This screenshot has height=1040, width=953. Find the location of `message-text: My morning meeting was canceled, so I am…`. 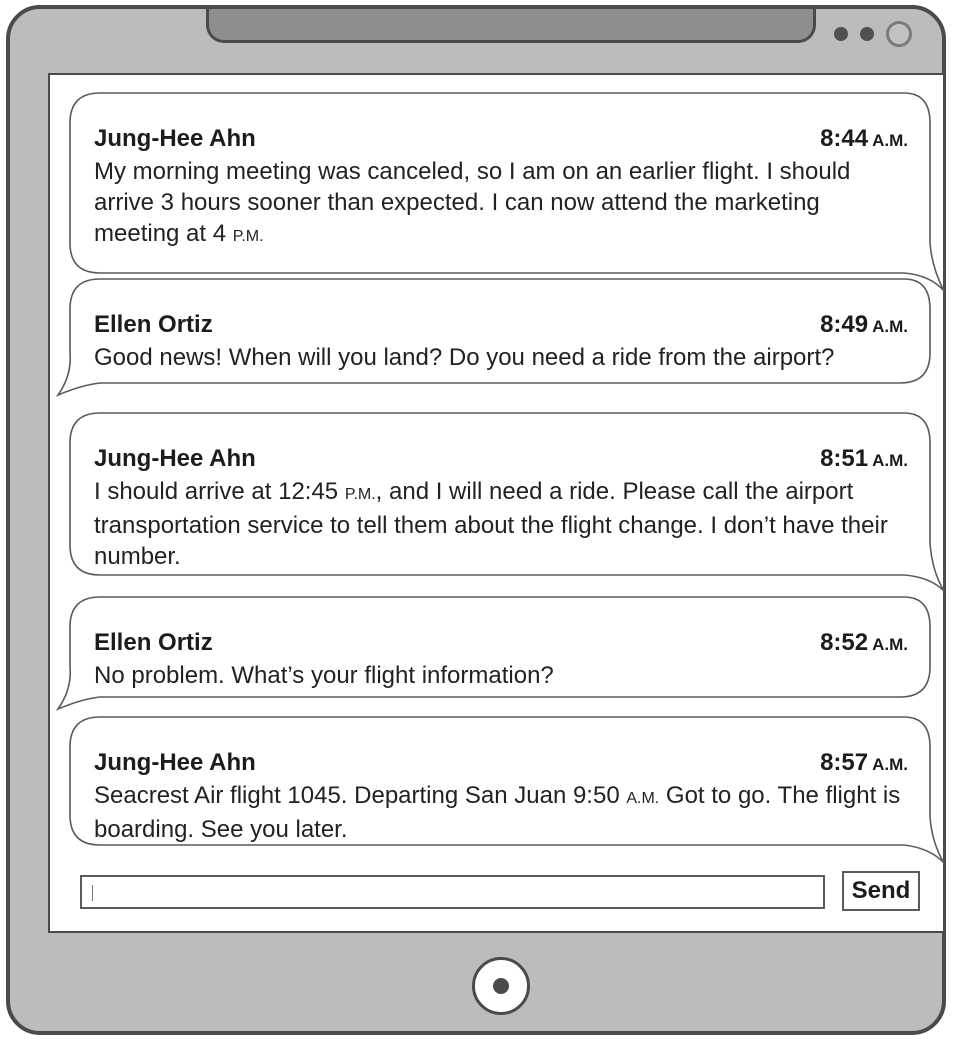

message-text: My morning meeting was canceled, so I am… is located at coordinates (472, 202).